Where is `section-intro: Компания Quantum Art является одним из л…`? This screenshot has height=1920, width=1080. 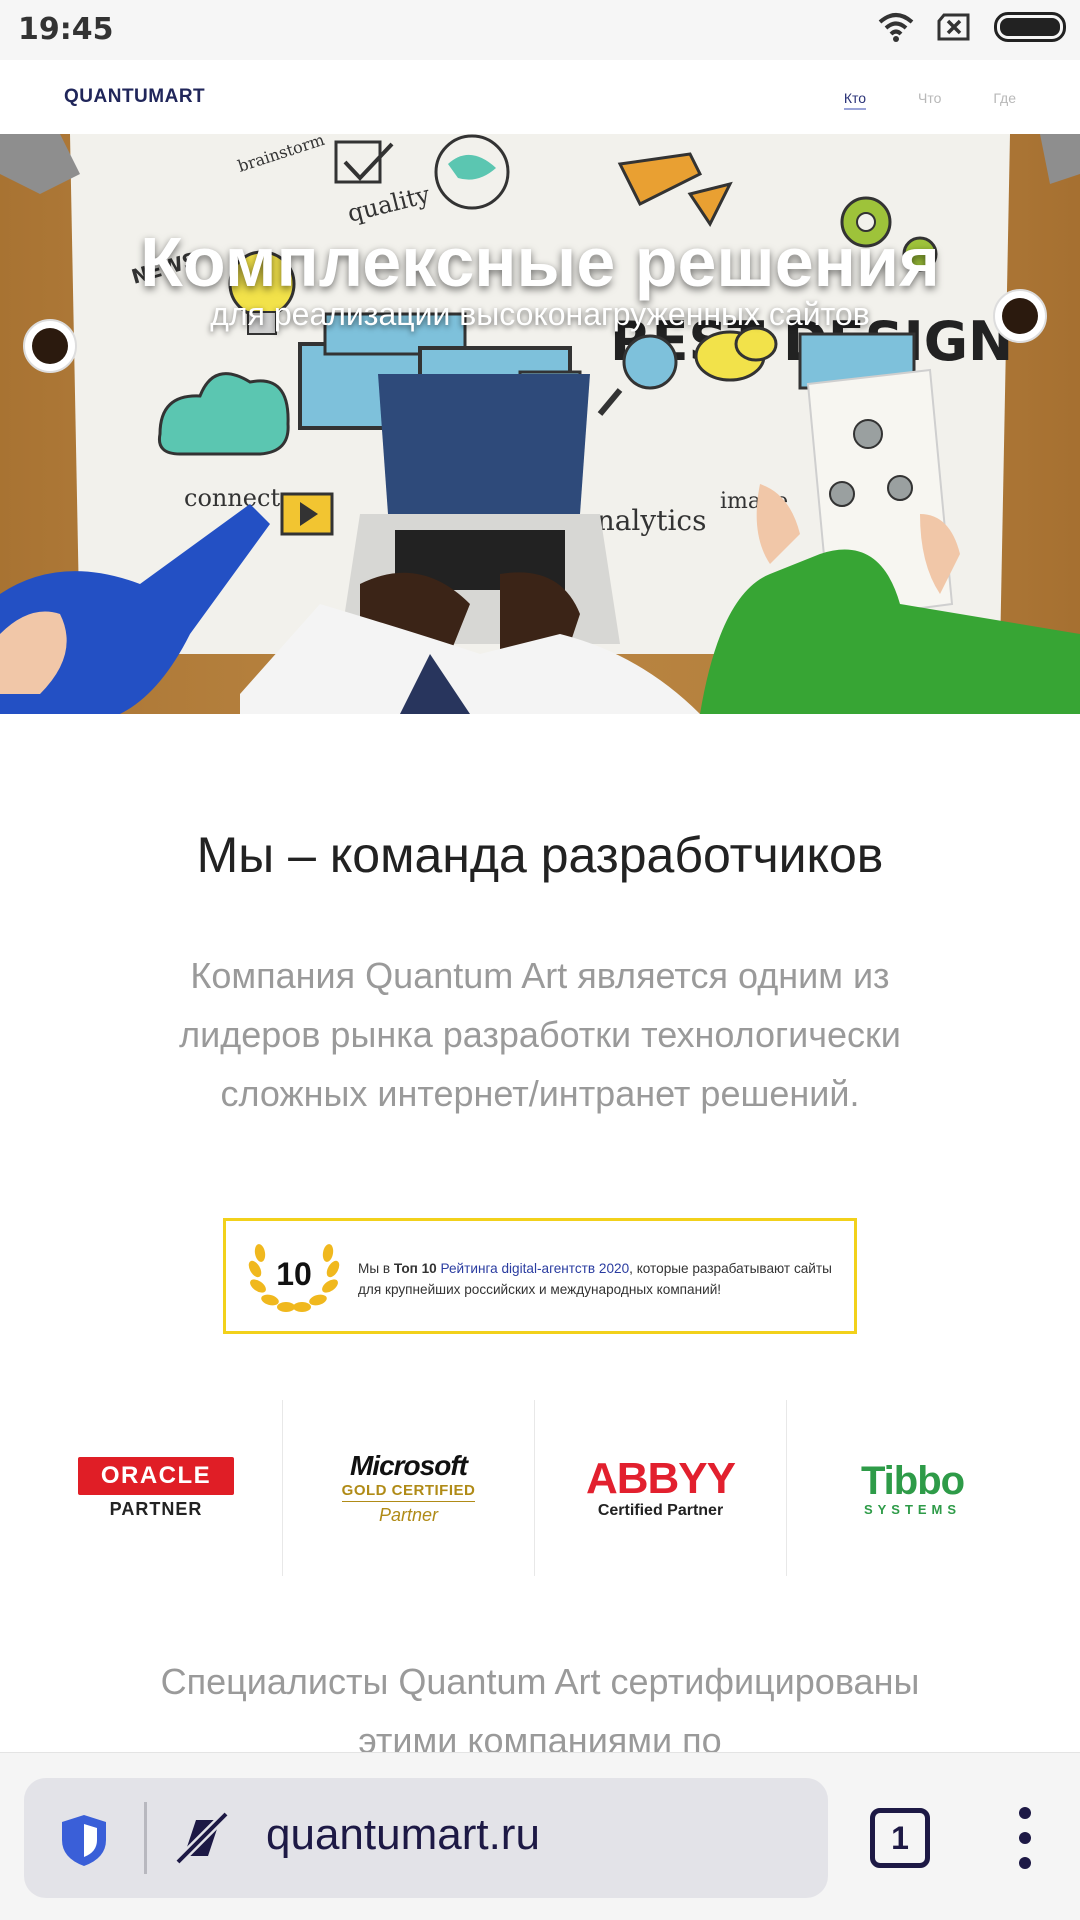
section-intro: Компания Quantum Art является одним из л… is located at coordinates (540, 1034).